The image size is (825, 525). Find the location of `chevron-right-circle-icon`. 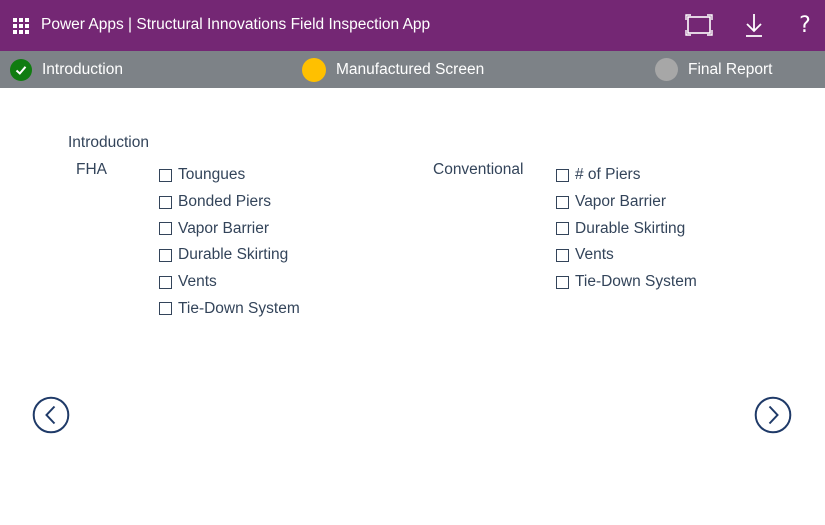

chevron-right-circle-icon is located at coordinates (773, 415).